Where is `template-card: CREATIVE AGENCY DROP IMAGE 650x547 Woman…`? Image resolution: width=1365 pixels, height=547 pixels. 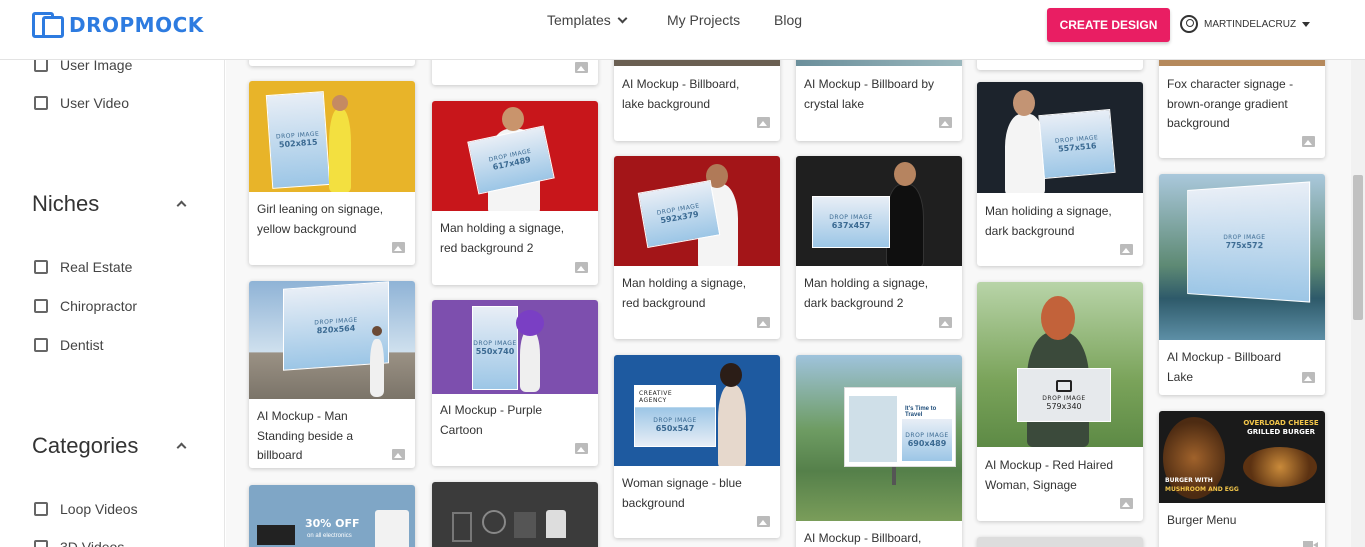
template-card: CREATIVE AGENCY DROP IMAGE 650x547 Woman… is located at coordinates (697, 446).